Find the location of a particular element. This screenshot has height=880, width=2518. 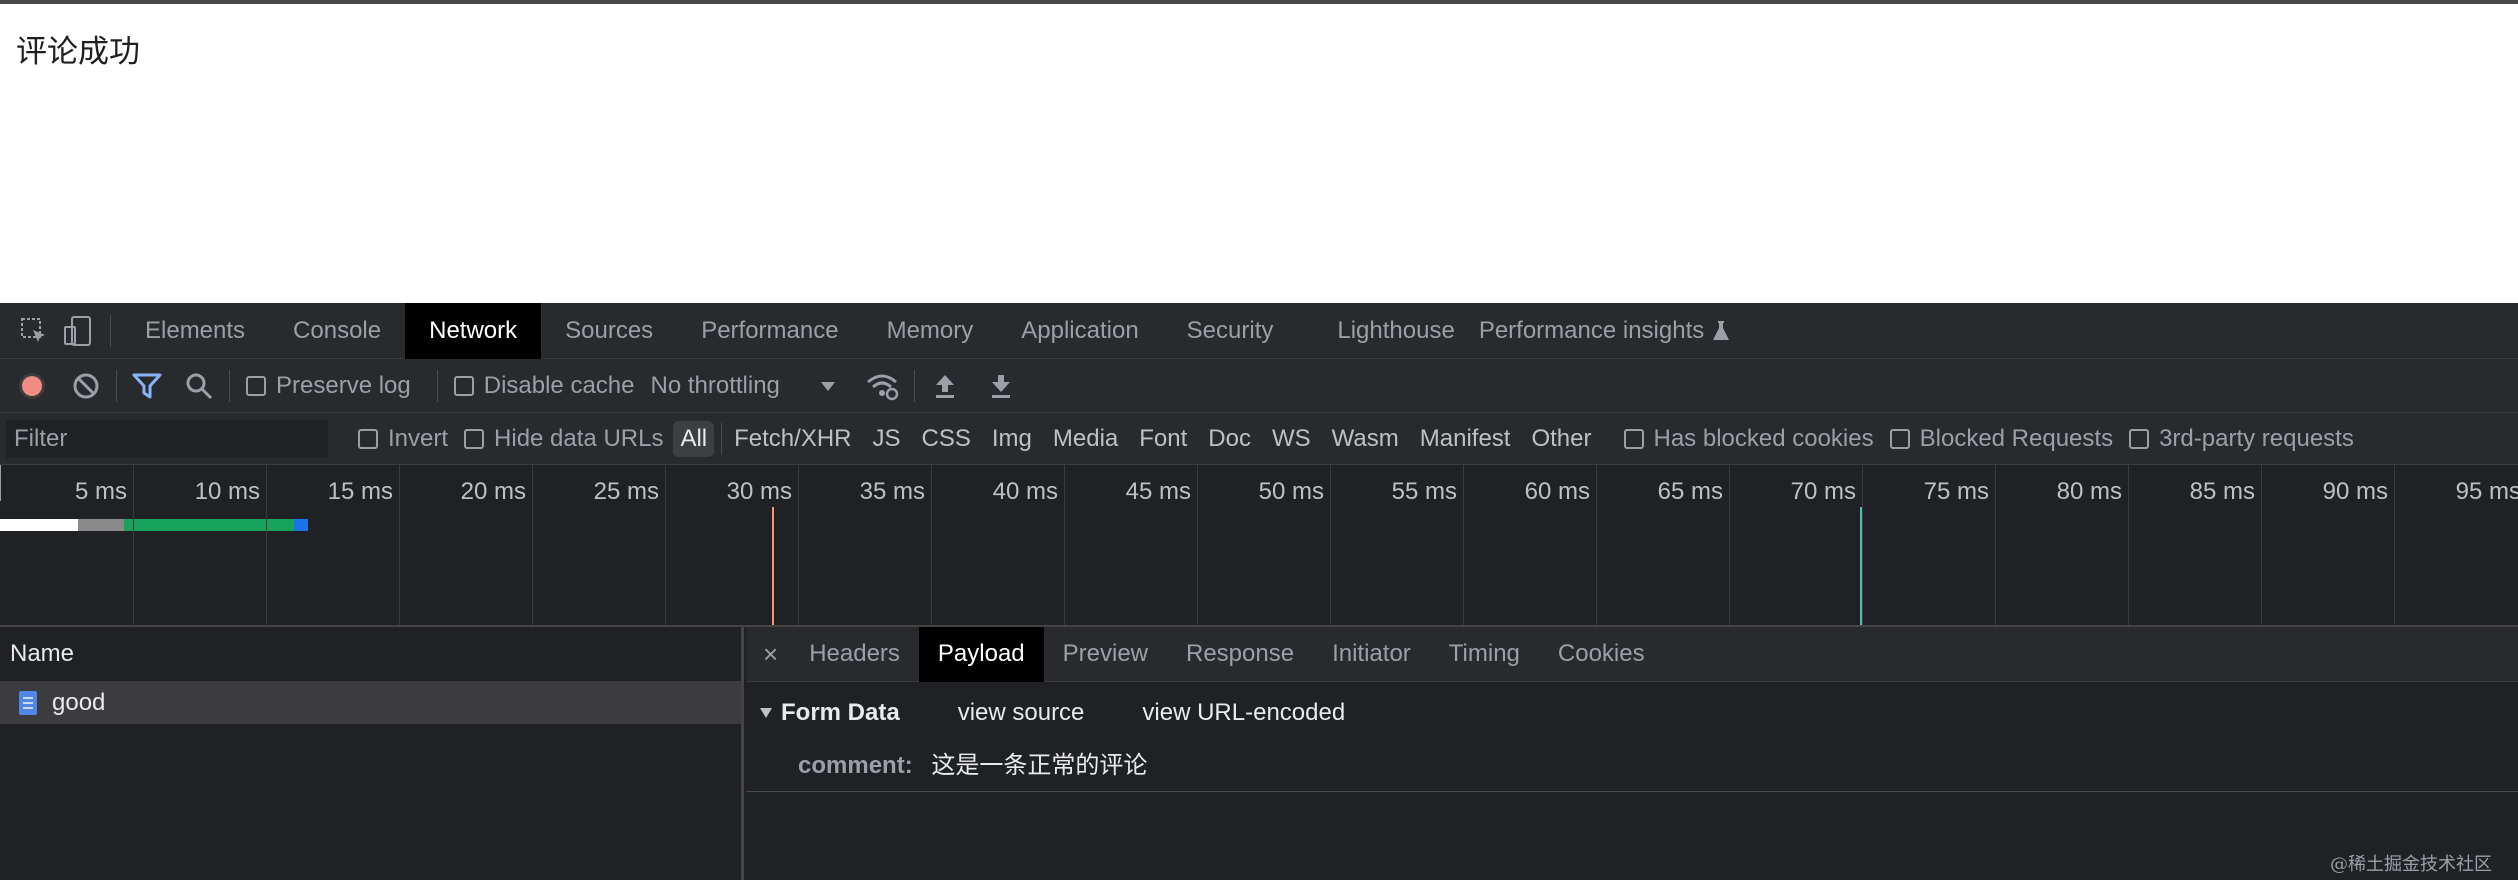

tab-response: Response is located at coordinates (1240, 654).